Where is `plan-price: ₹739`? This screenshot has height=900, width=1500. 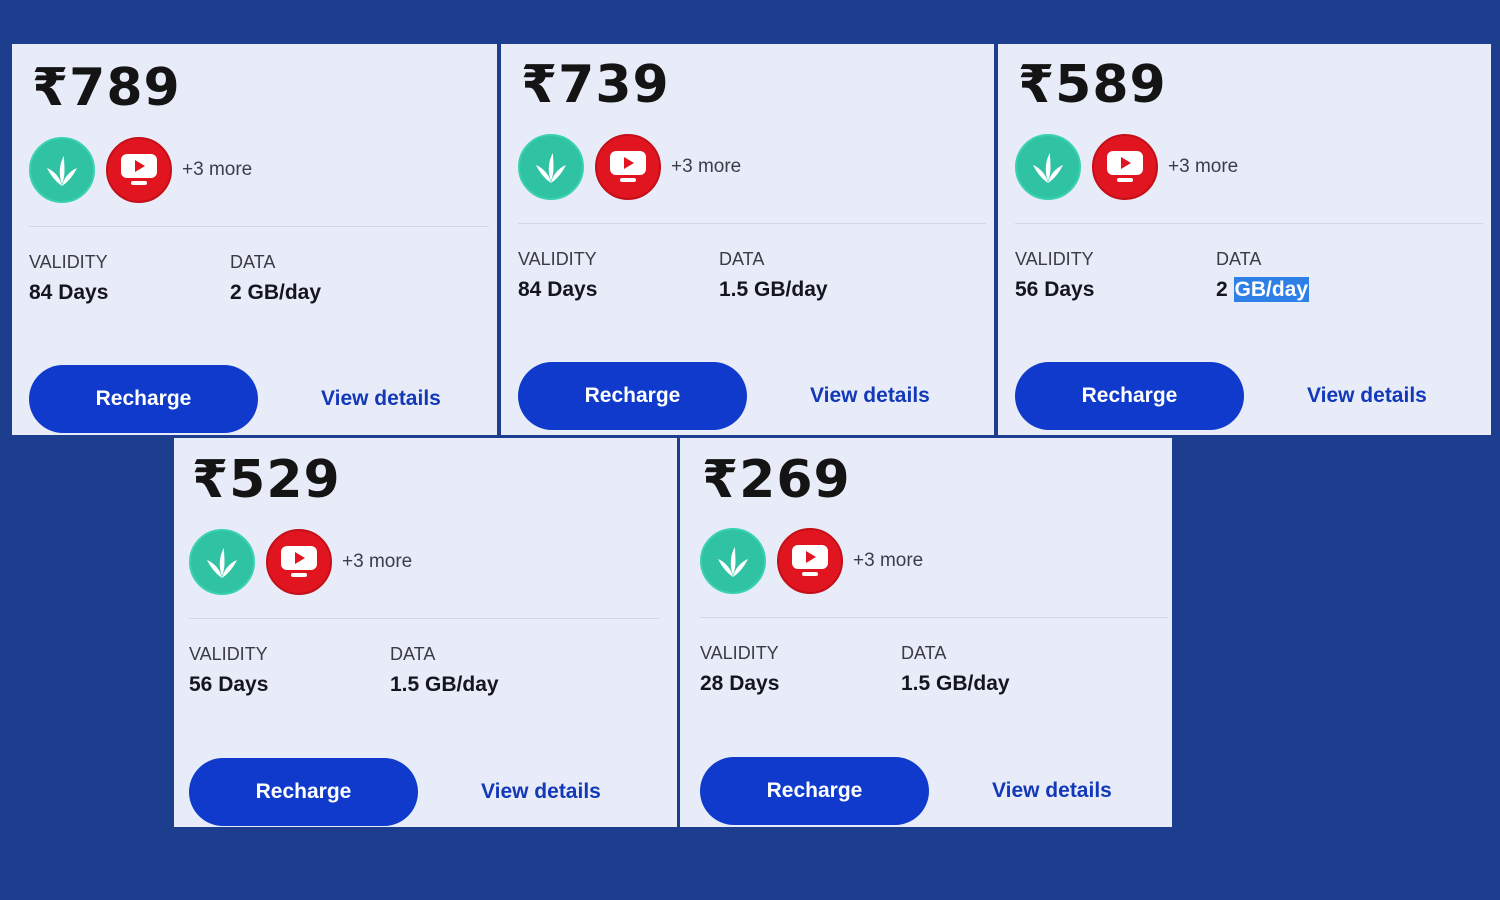 plan-price: ₹739 is located at coordinates (595, 85).